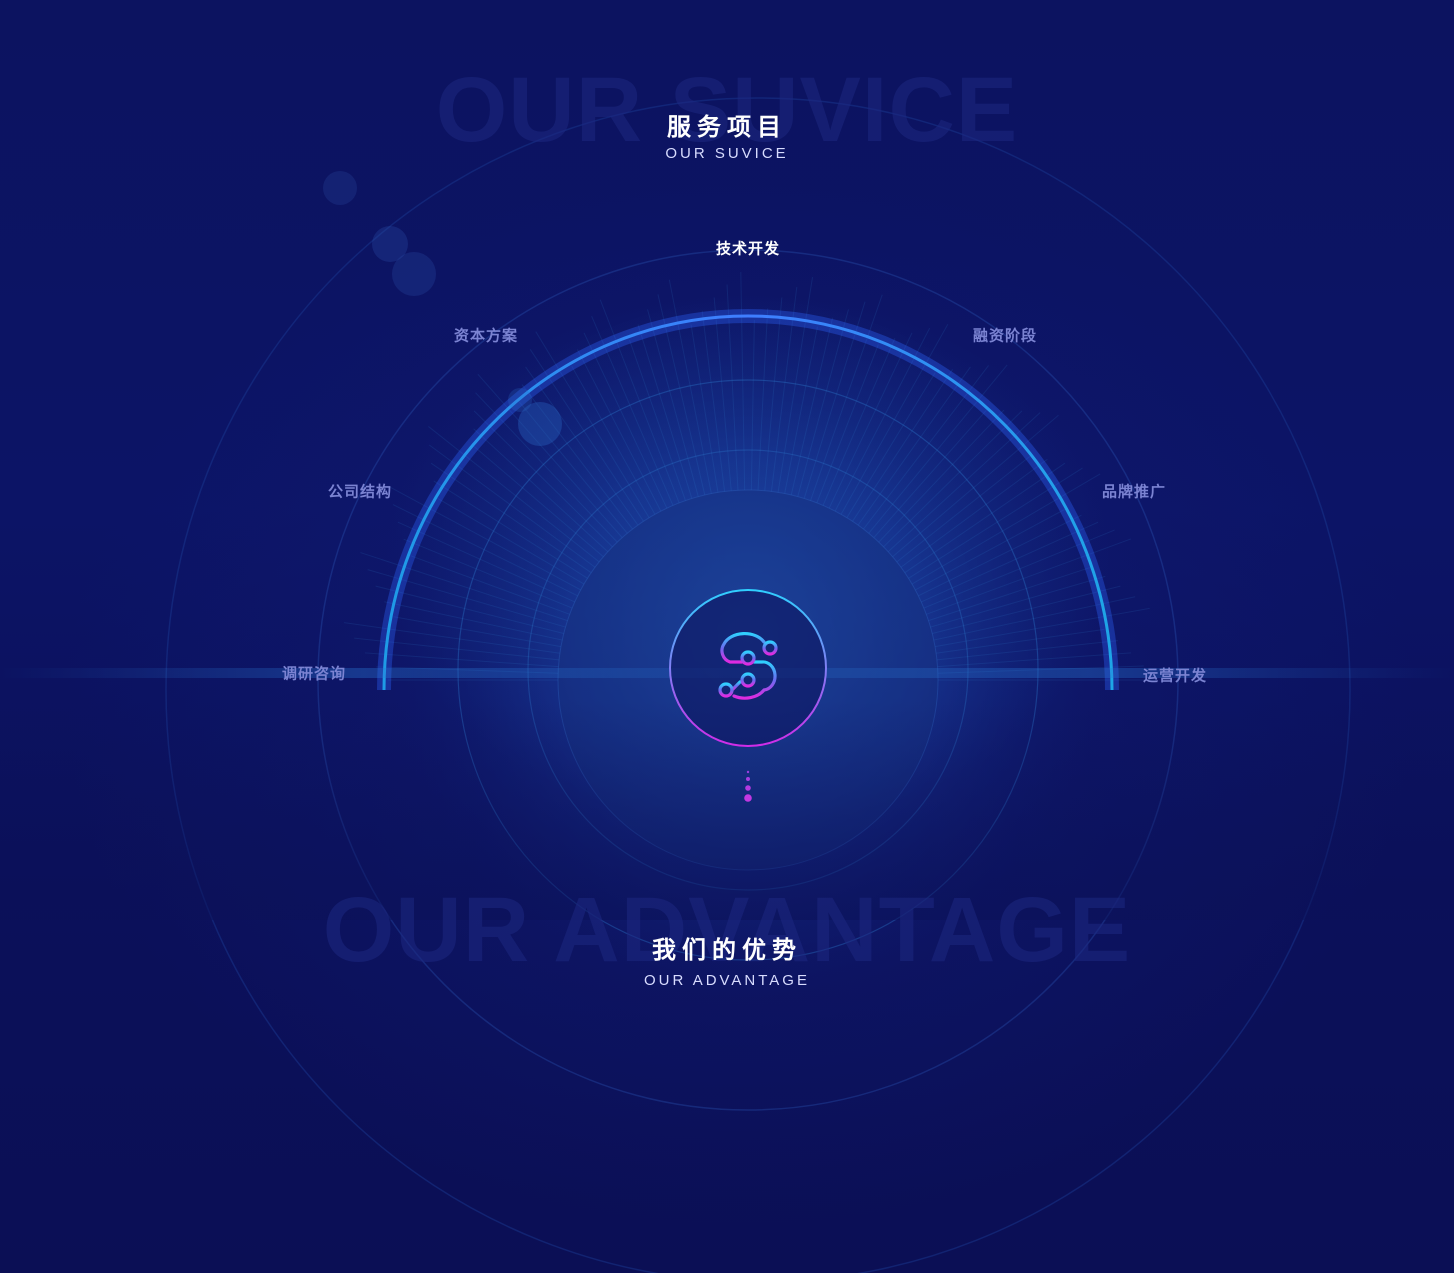 The image size is (1454, 1273). What do you see at coordinates (727, 980) in the screenshot?
I see `advantage-subtitle: OUR ADVANTAGE` at bounding box center [727, 980].